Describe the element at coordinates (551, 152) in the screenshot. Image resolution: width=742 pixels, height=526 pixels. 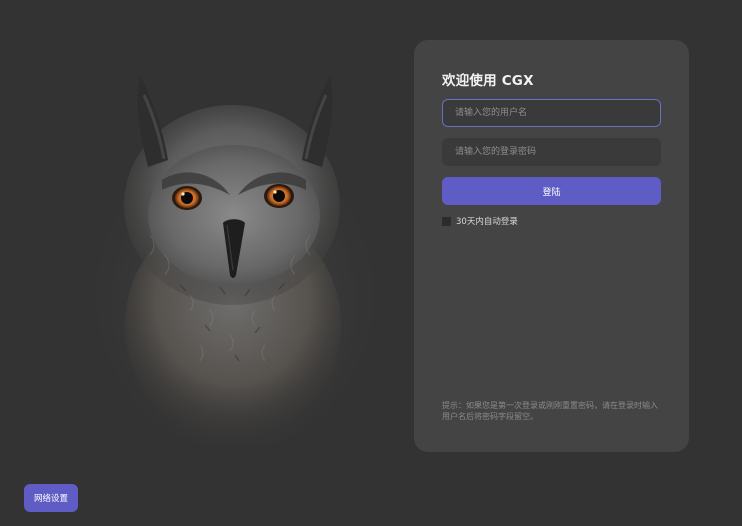
I see `password-input` at that location.